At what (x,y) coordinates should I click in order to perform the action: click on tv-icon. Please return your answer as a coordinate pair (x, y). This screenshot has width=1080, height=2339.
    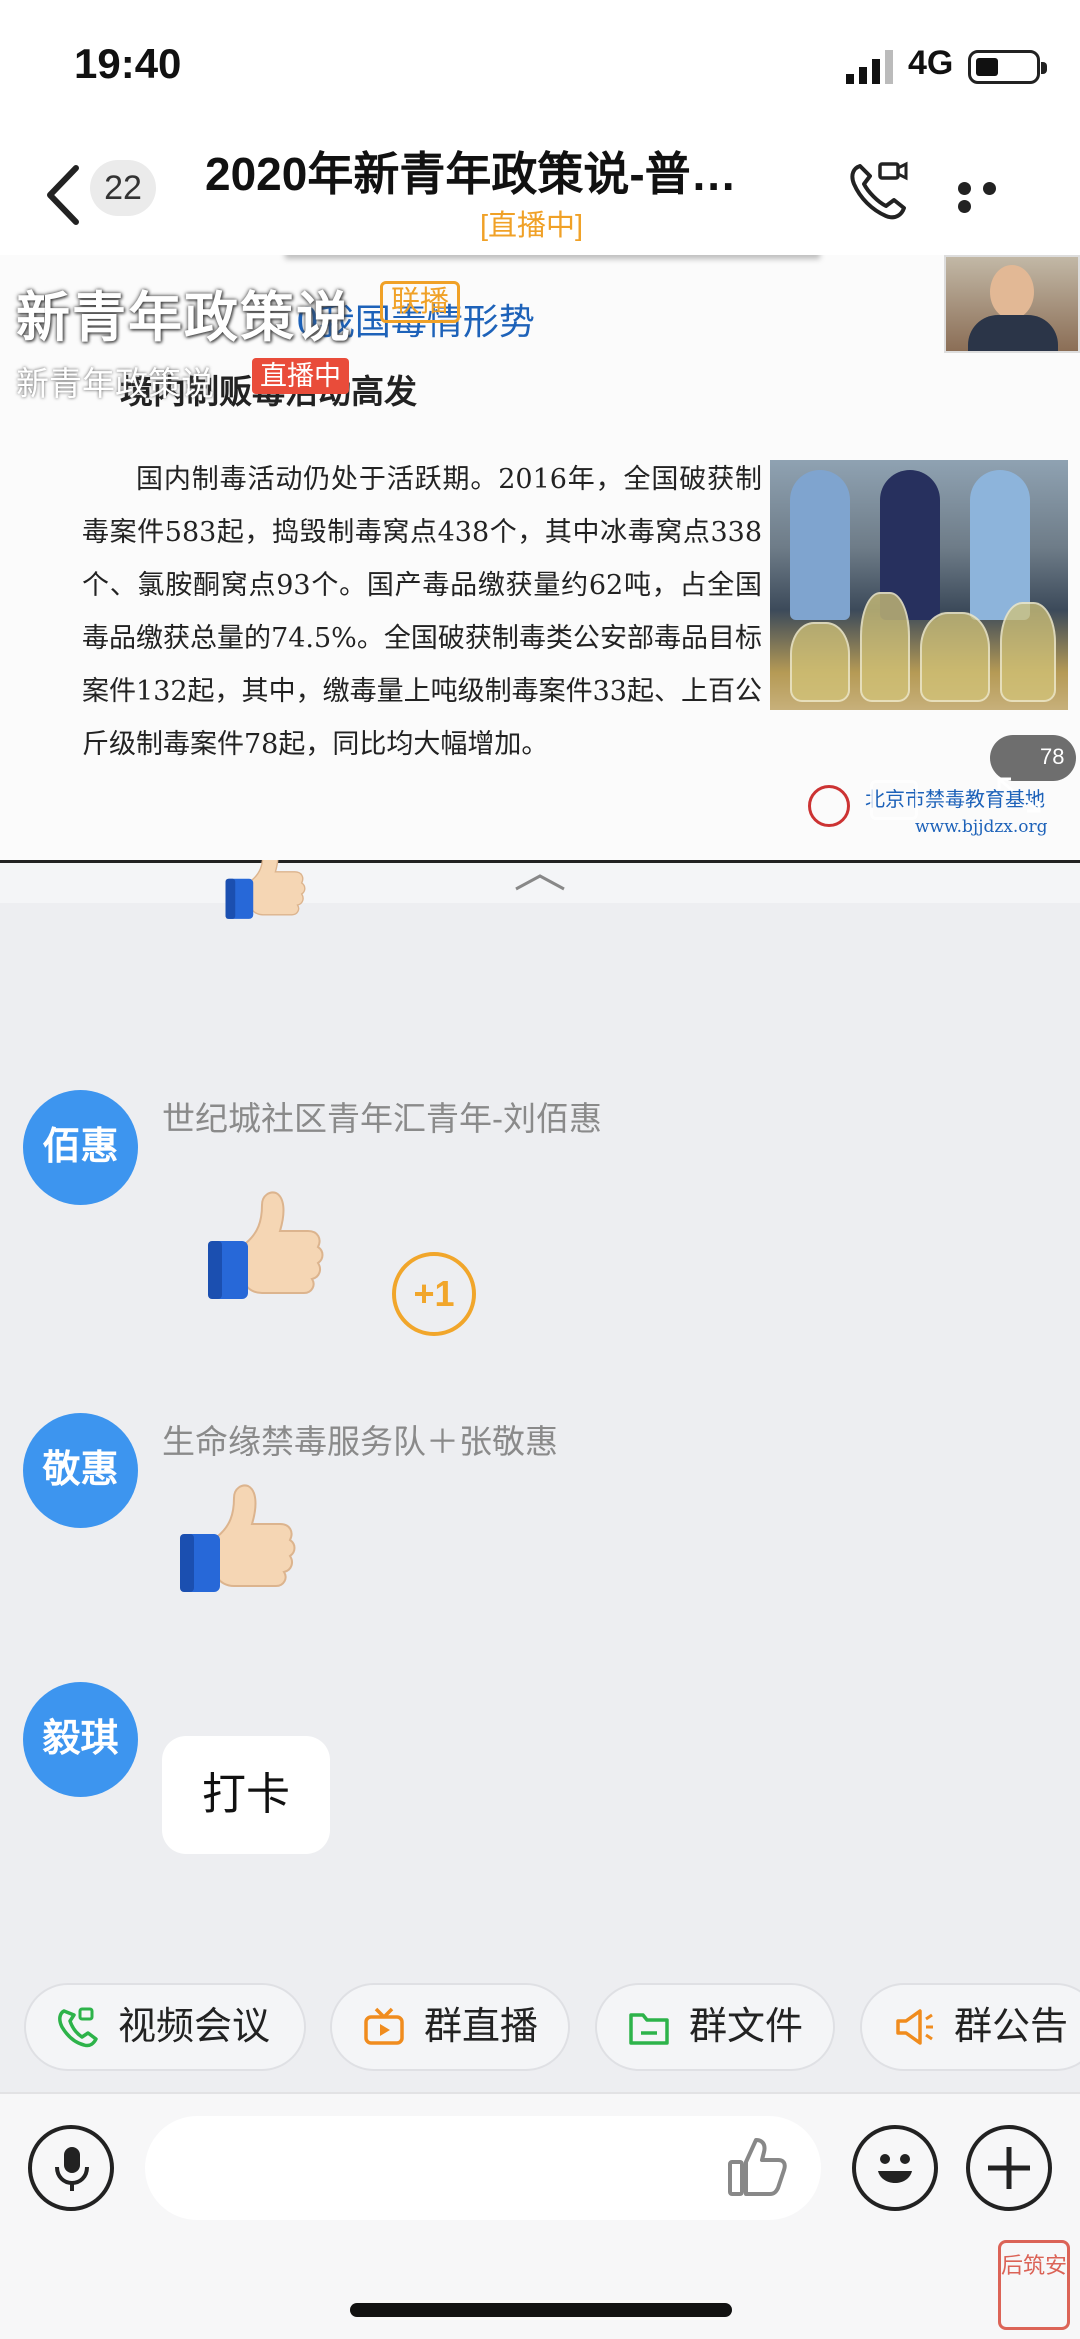
    Looking at the image, I should click on (384, 2026).